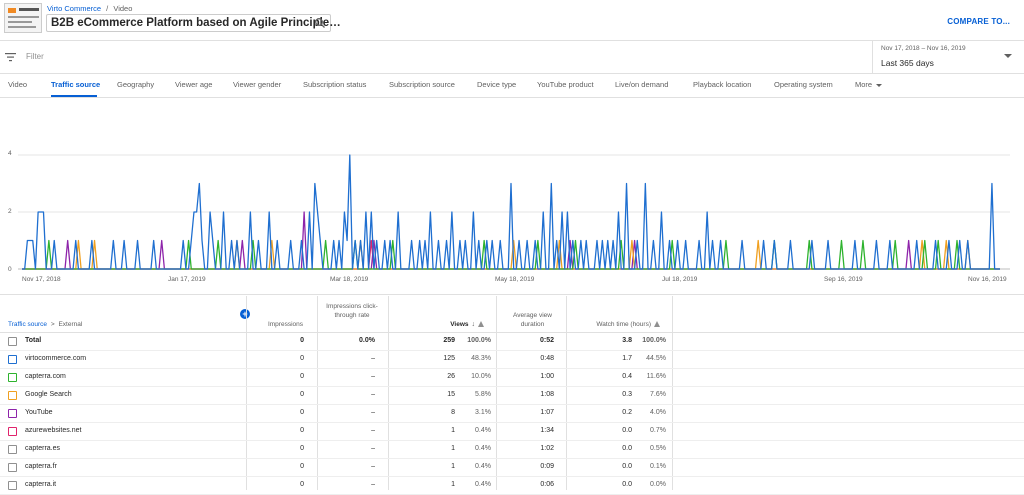  Describe the element at coordinates (565, 84) in the screenshot. I see `tab-youtube-product: YouTube product` at that location.